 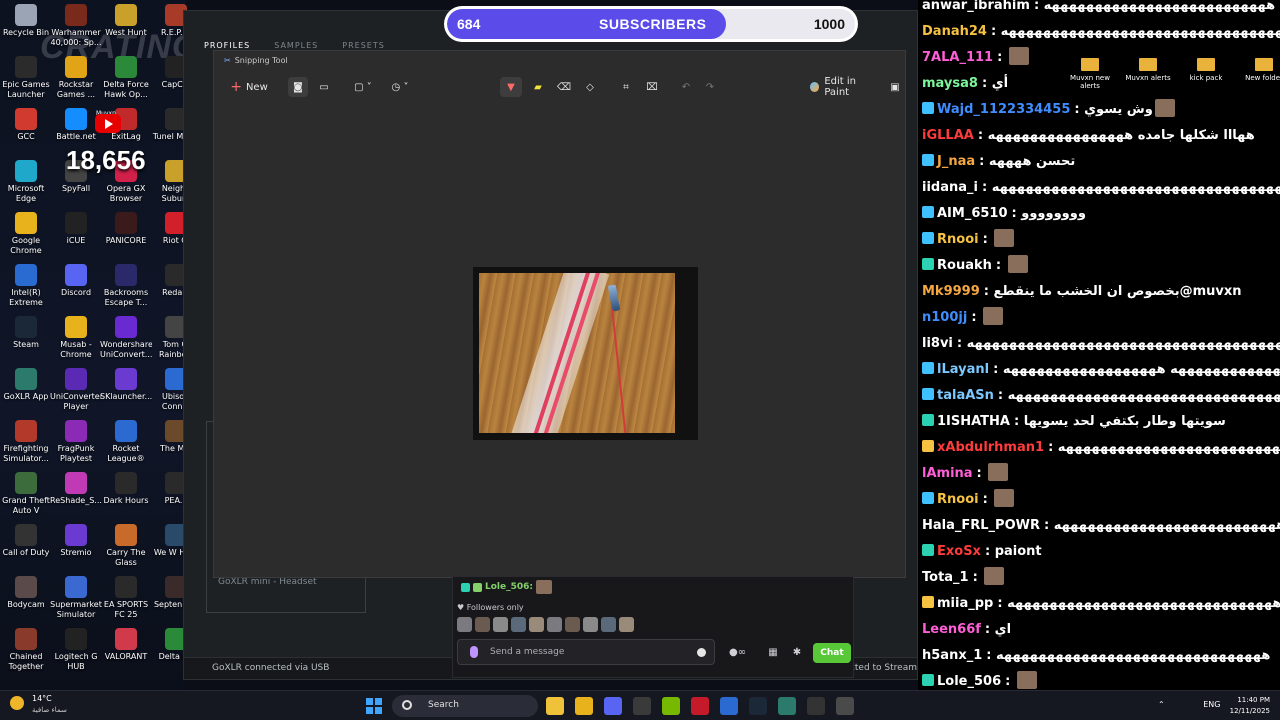 I want to click on desktop-icon: FragPunk Playtest, so click(x=76, y=442).